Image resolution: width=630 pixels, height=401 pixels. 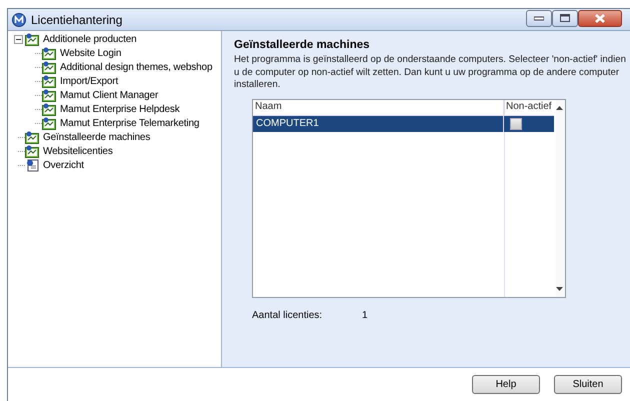 I want to click on table-cell: COMPUTER1, so click(x=378, y=124).